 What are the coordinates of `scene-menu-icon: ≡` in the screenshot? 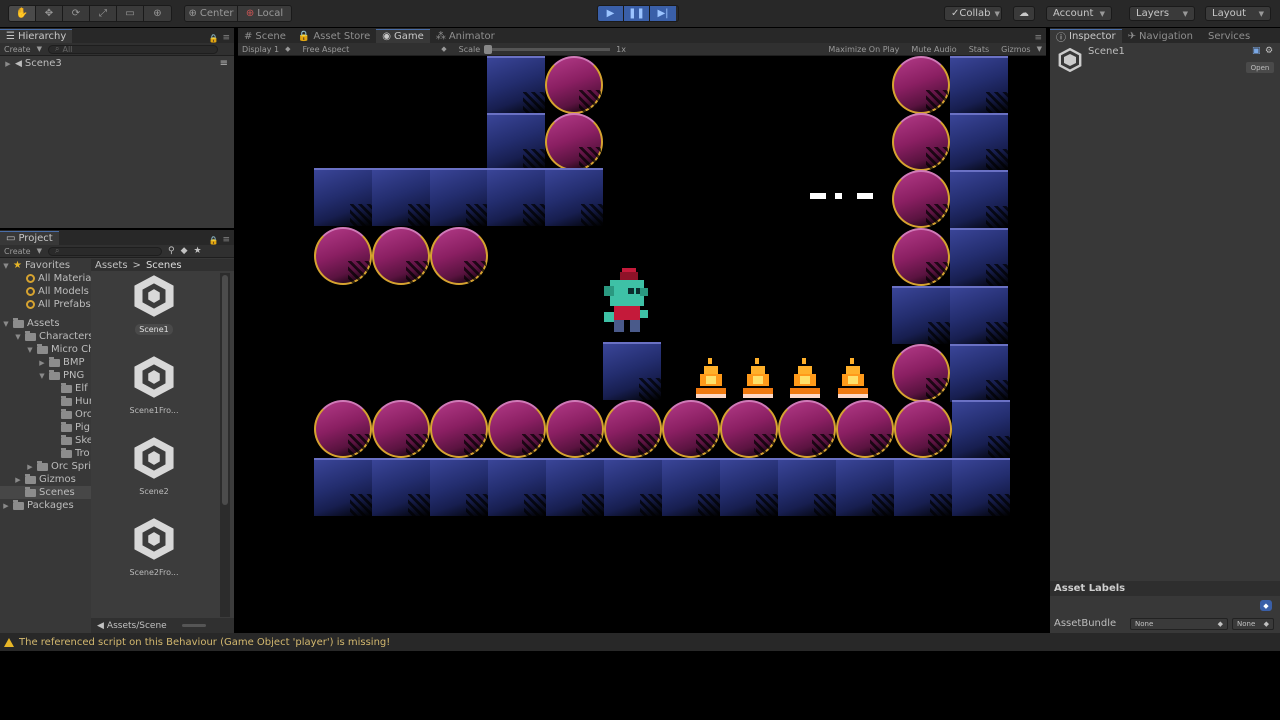 It's located at (224, 63).